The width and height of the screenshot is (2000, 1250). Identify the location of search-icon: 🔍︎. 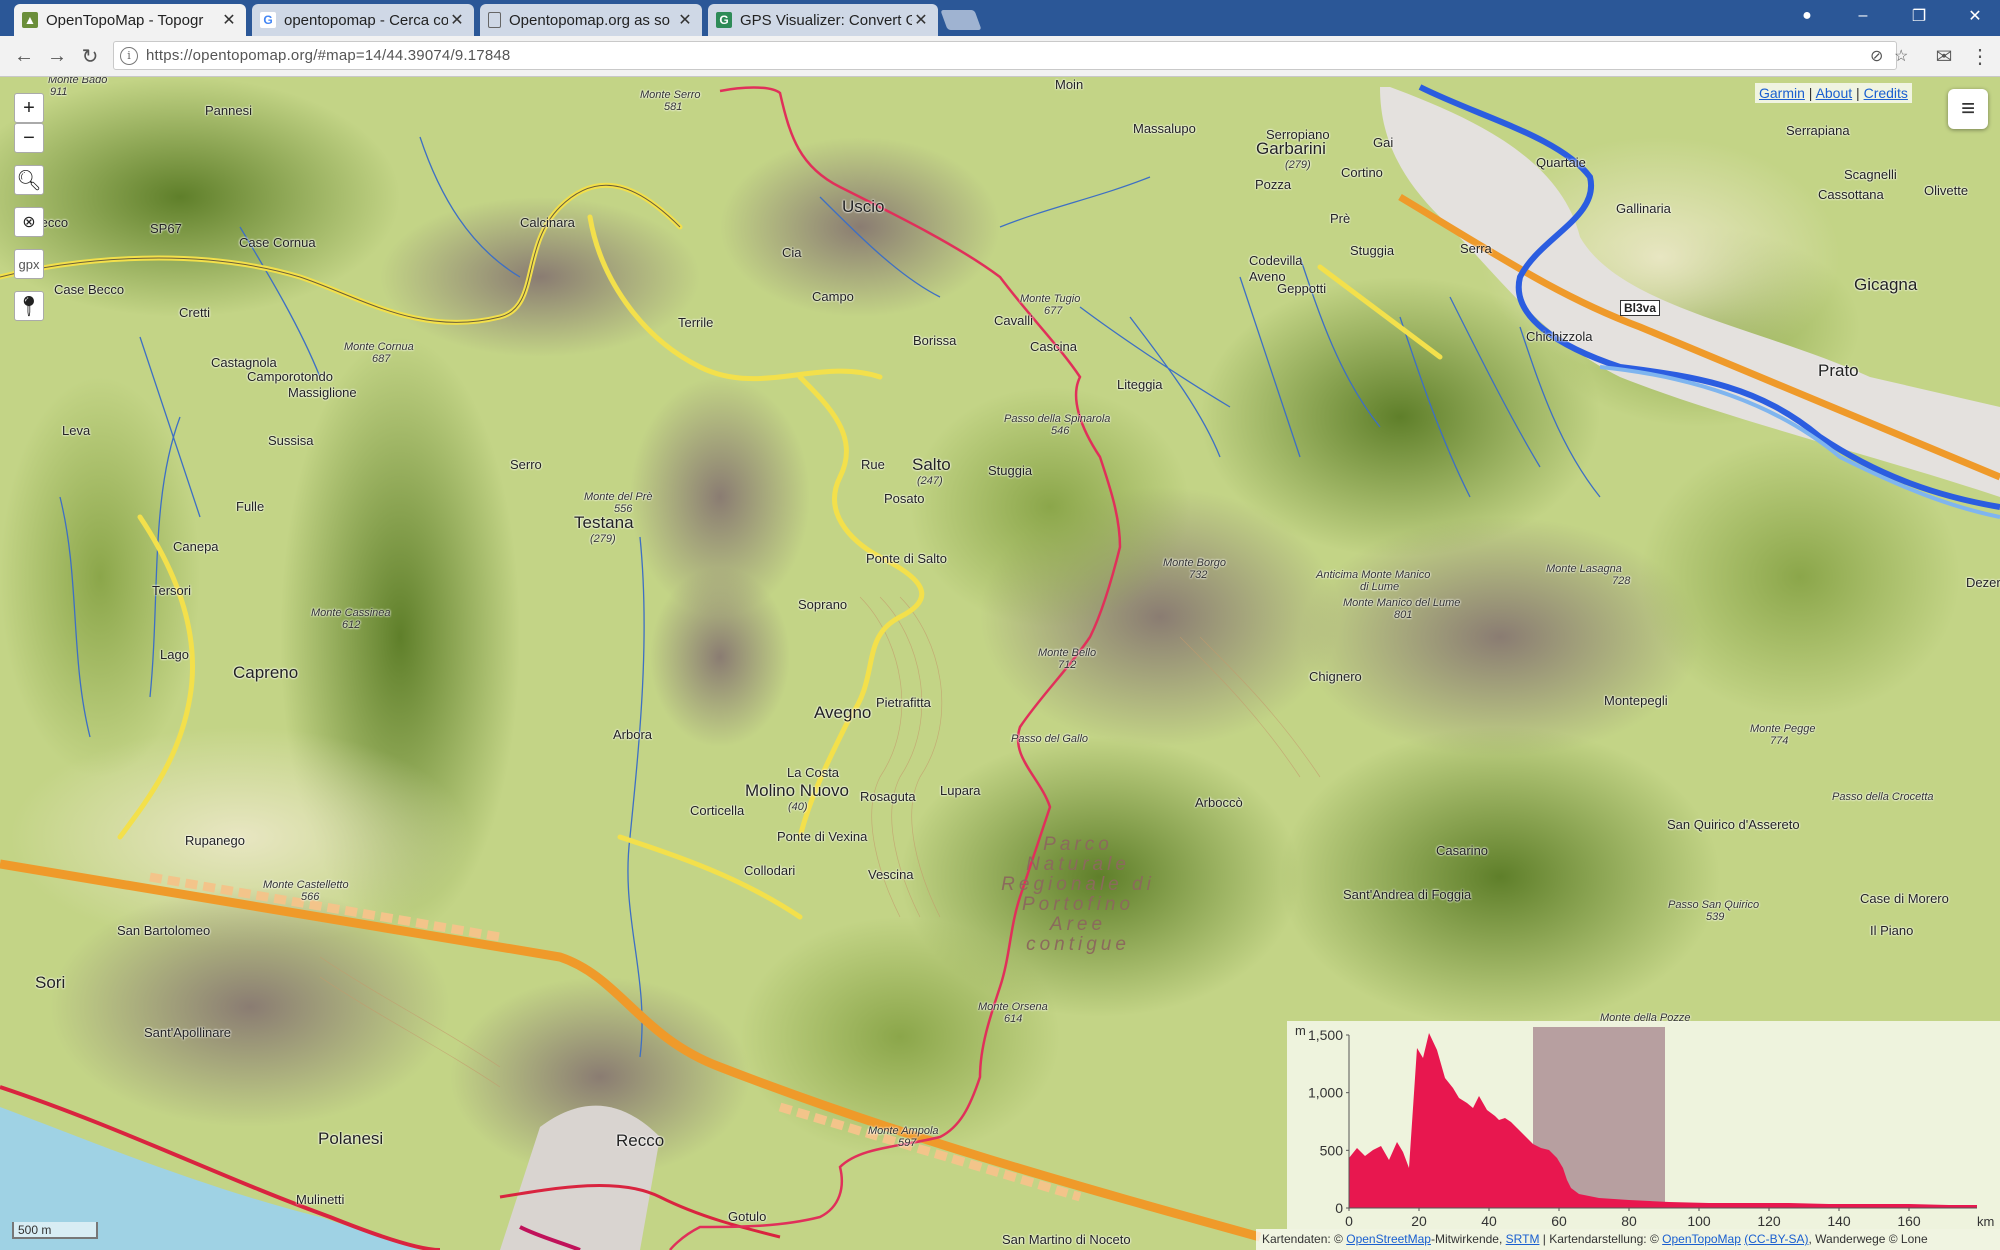
(29, 180).